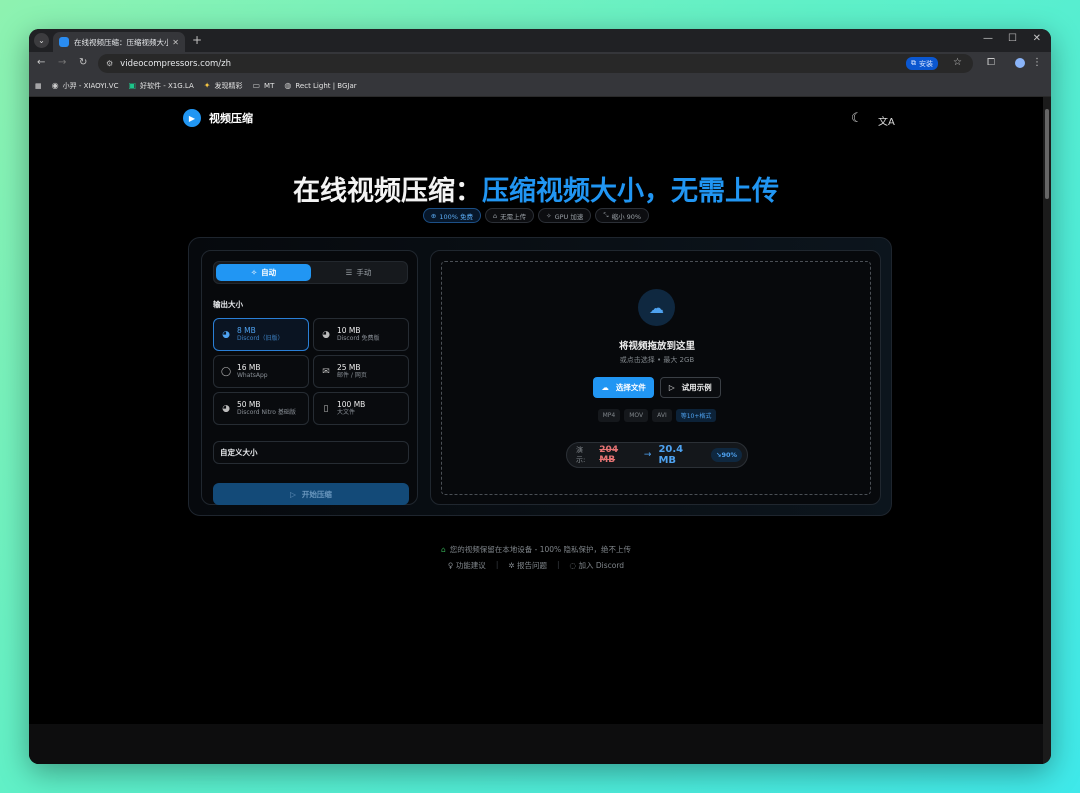  Describe the element at coordinates (316, 494) in the screenshot. I see `start-compress-label: 开始压缩` at that location.